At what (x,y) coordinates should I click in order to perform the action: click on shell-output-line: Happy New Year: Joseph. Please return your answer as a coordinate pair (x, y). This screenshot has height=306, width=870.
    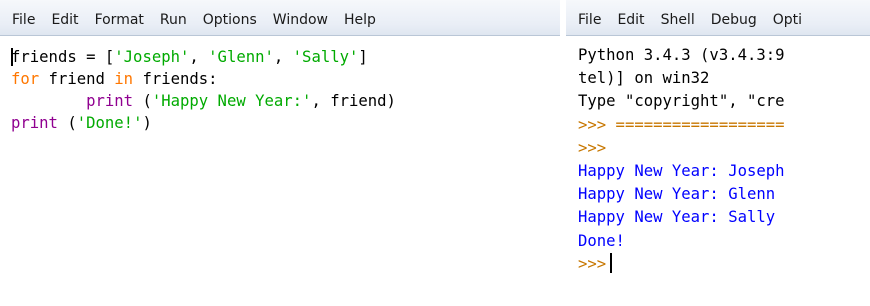
    Looking at the image, I should click on (681, 171).